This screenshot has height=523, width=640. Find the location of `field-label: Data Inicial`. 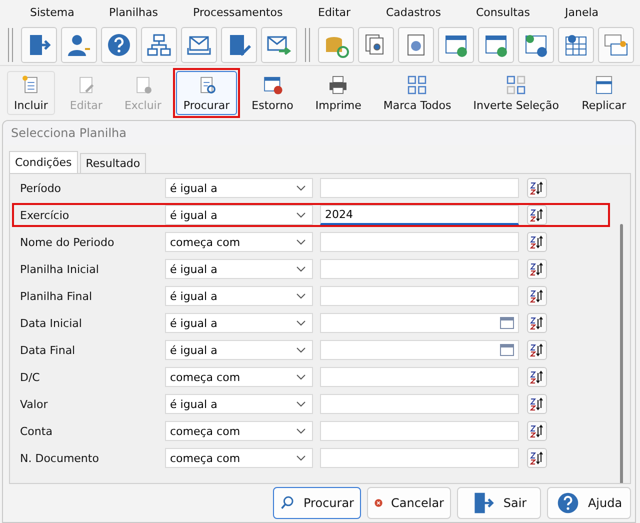

field-label: Data Inicial is located at coordinates (51, 323).